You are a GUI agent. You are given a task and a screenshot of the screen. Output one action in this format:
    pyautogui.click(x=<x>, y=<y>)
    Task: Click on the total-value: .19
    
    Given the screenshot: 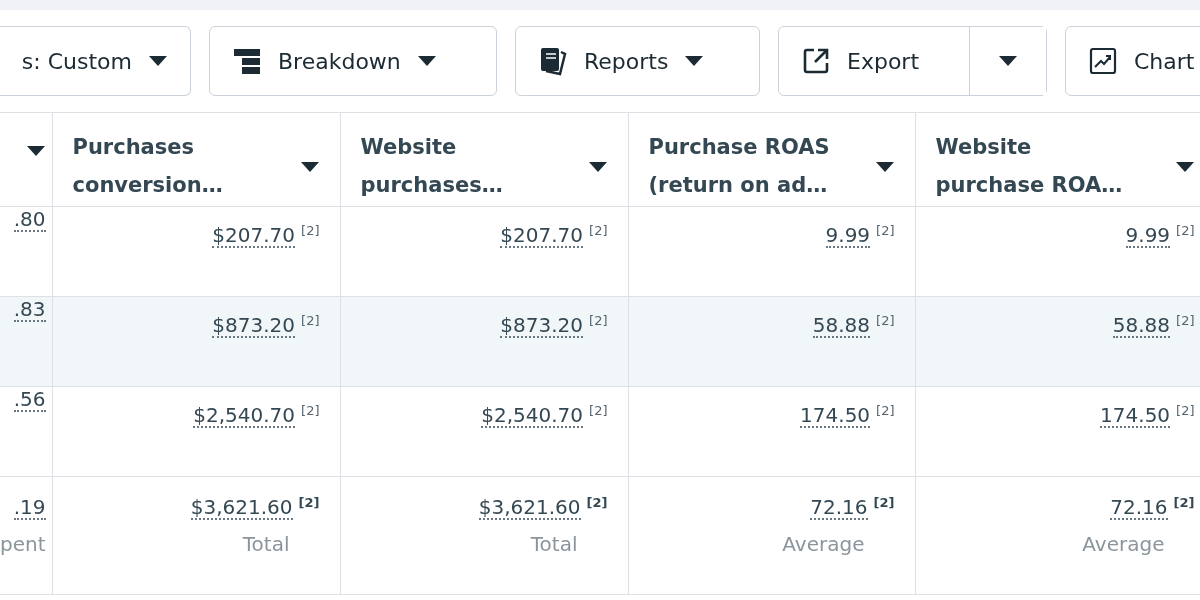 What is the action you would take?
    pyautogui.click(x=29, y=508)
    